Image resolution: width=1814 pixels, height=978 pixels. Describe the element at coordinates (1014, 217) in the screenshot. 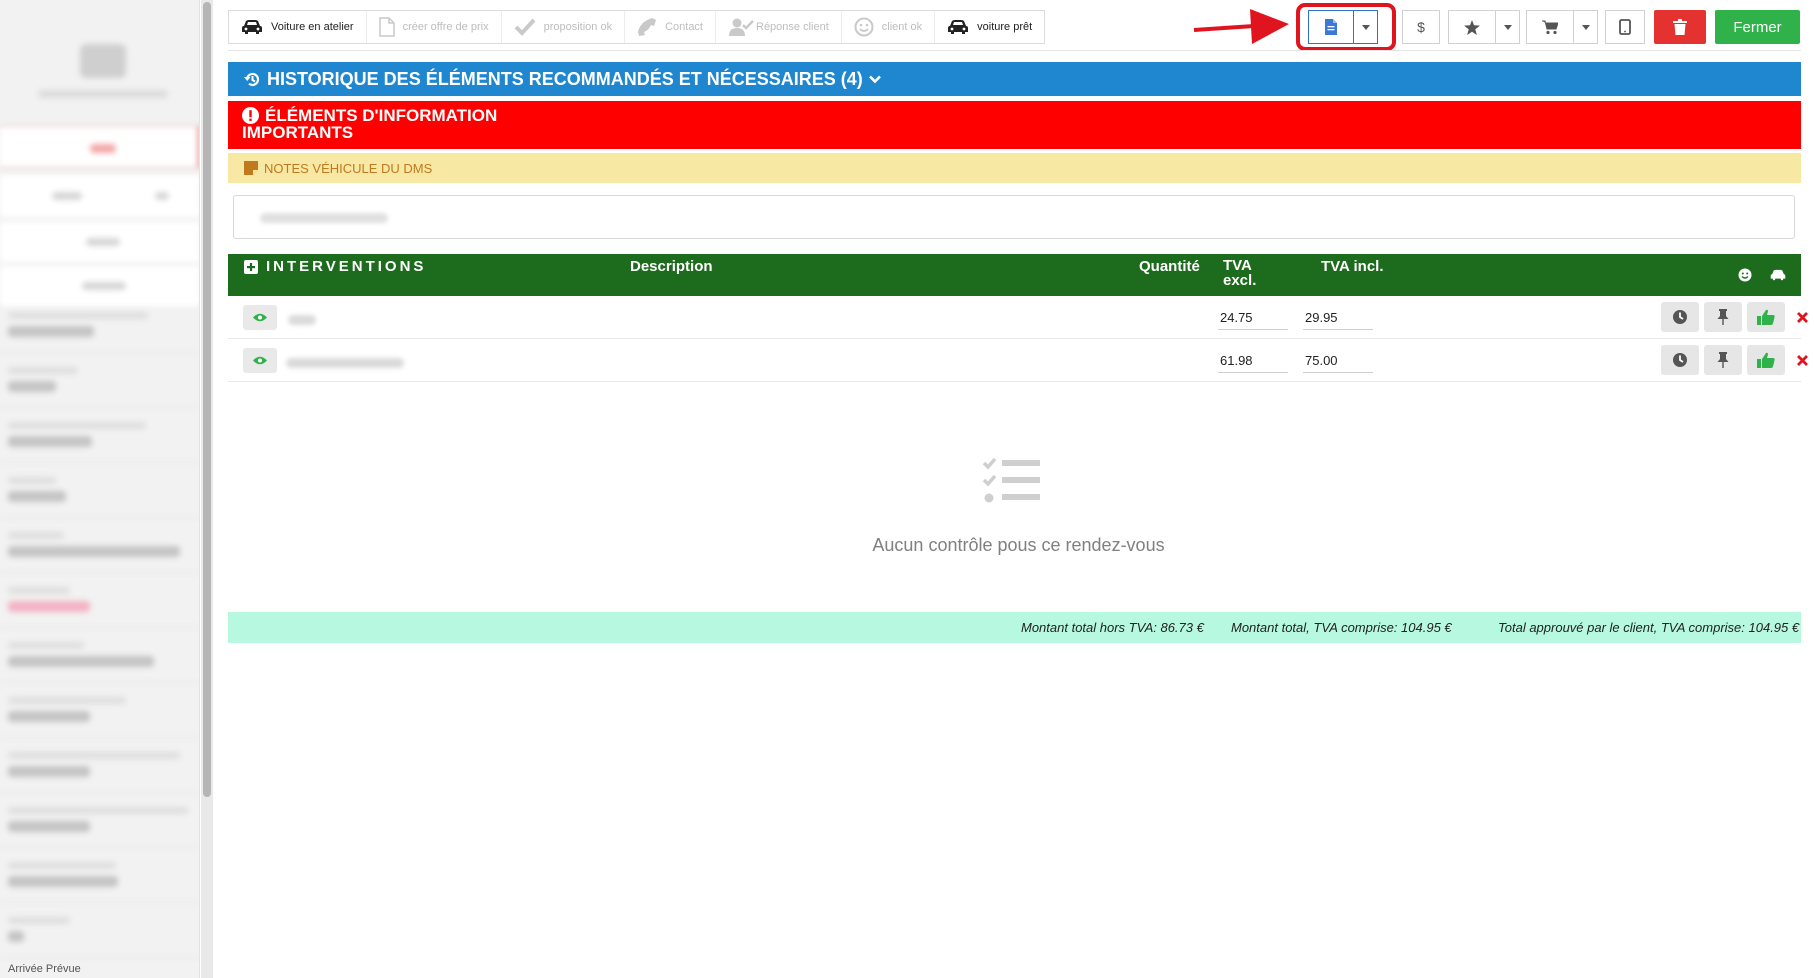

I see `vehicle-notes-field` at that location.